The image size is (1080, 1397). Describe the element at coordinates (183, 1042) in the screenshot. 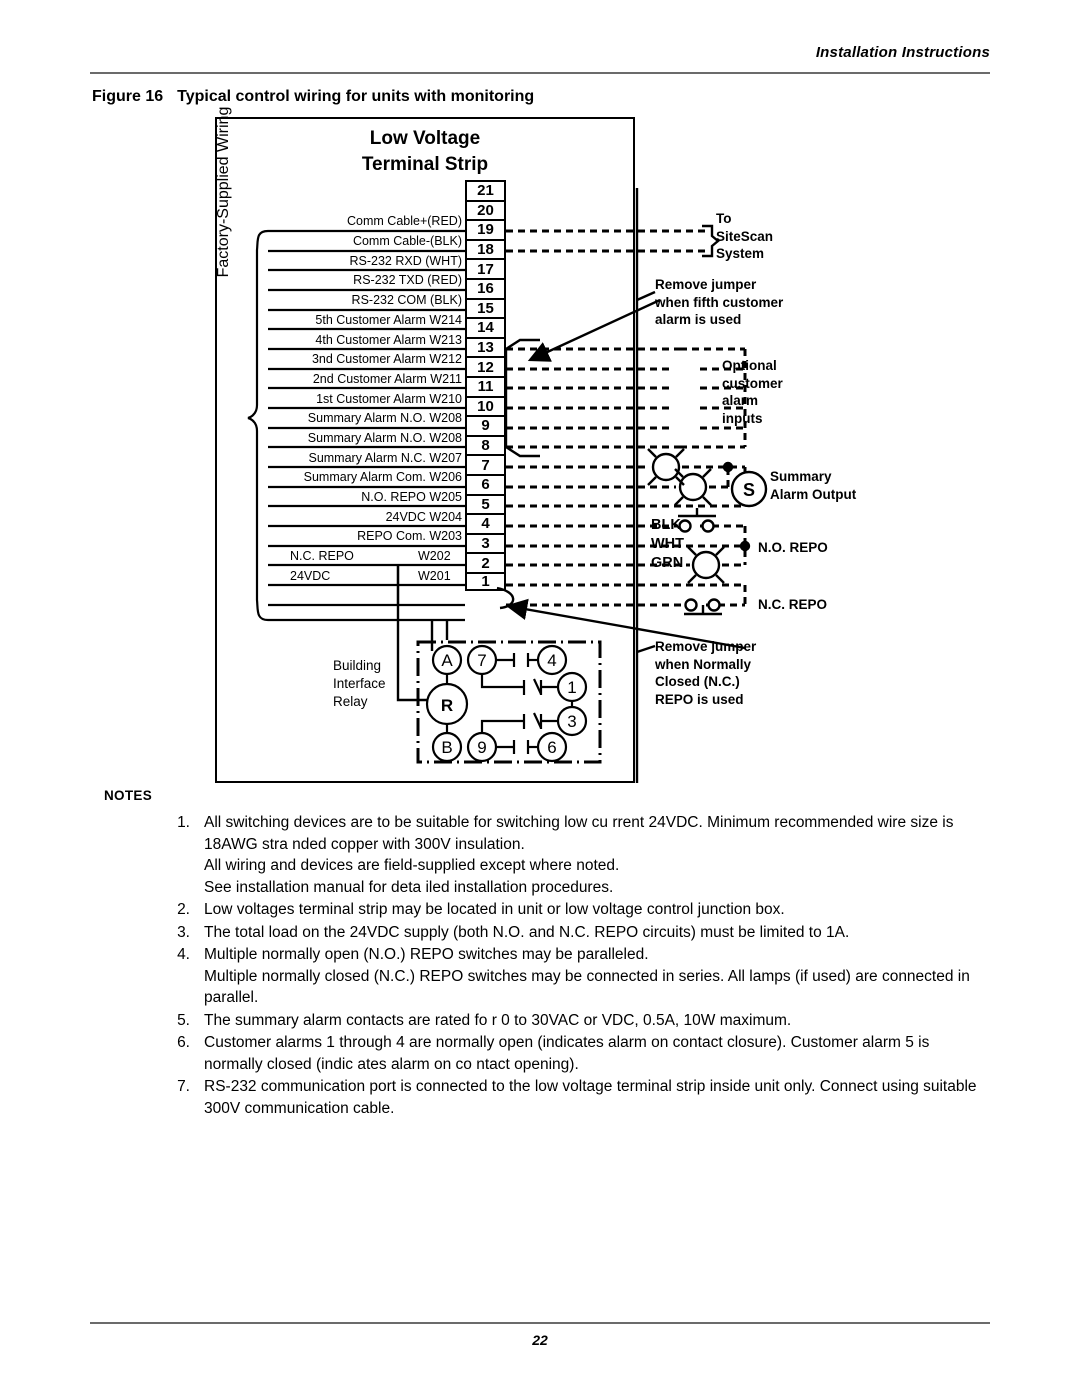

I see `note-number: 6.` at that location.